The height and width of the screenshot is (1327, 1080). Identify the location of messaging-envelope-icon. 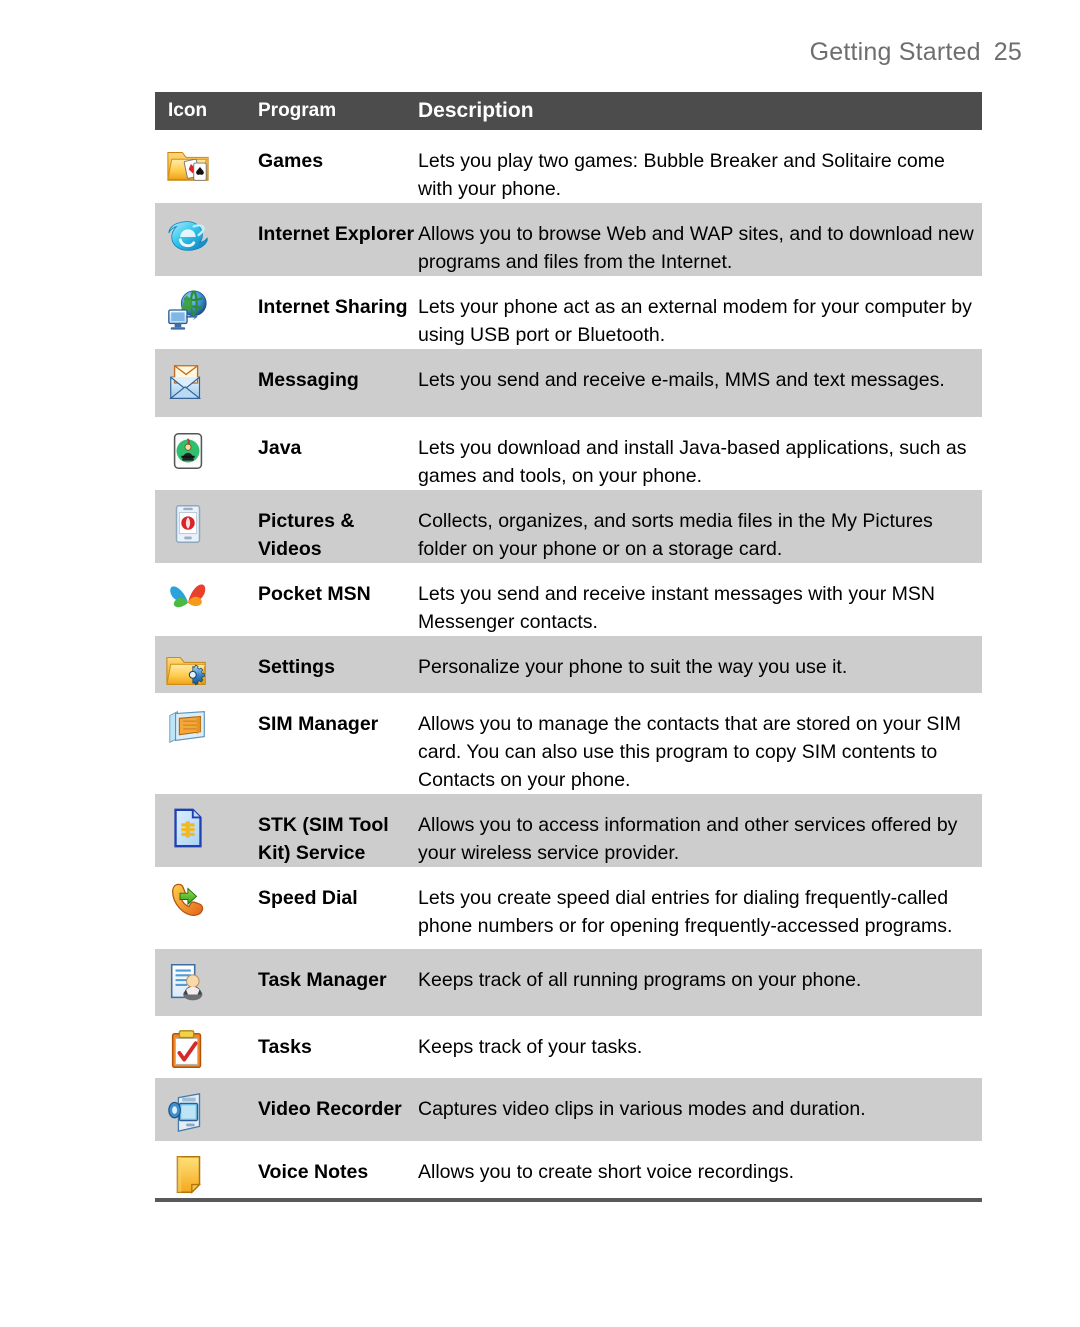
(211, 383).